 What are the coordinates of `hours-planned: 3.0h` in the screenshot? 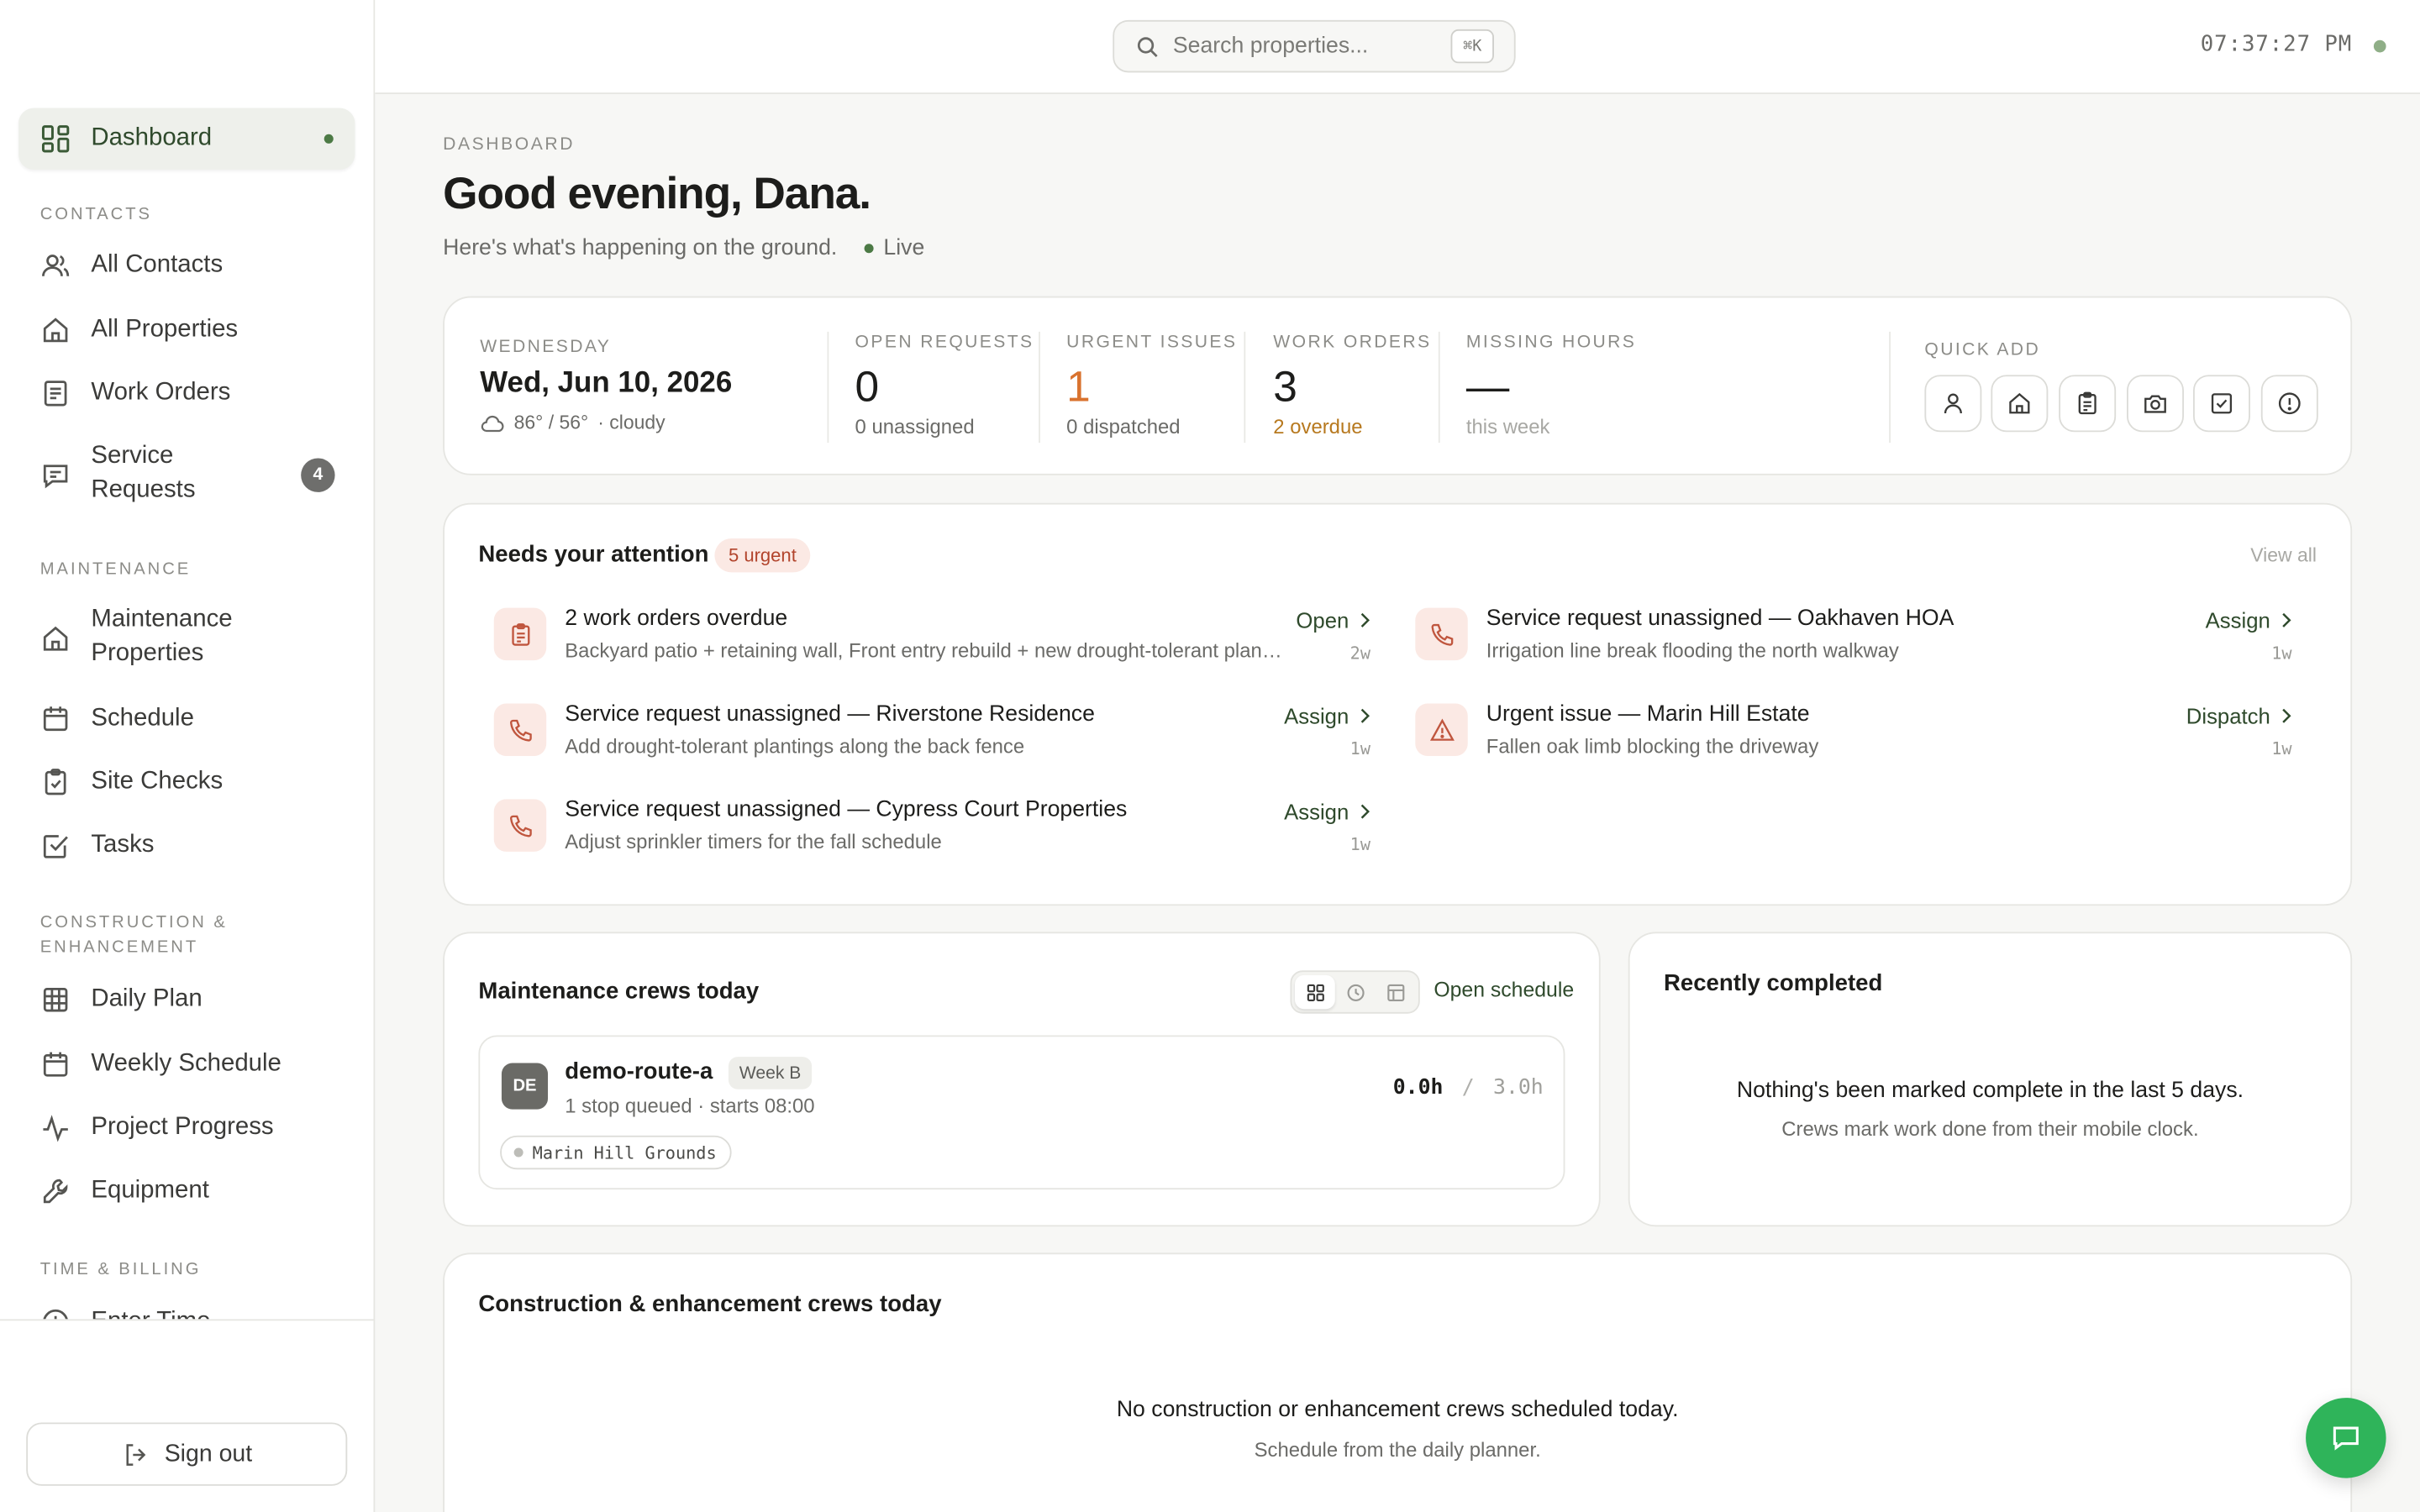 It's located at (1518, 1087).